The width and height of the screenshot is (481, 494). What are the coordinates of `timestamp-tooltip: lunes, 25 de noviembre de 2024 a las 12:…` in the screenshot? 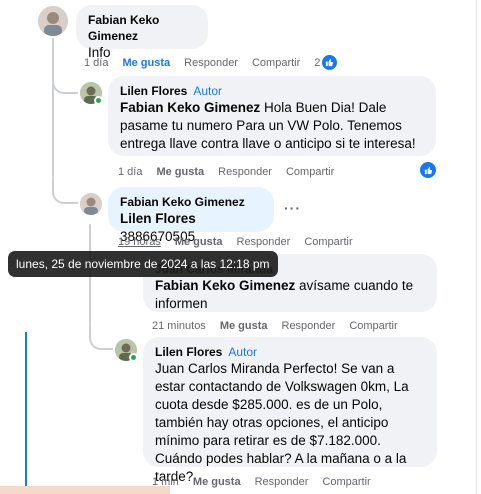 It's located at (143, 264).